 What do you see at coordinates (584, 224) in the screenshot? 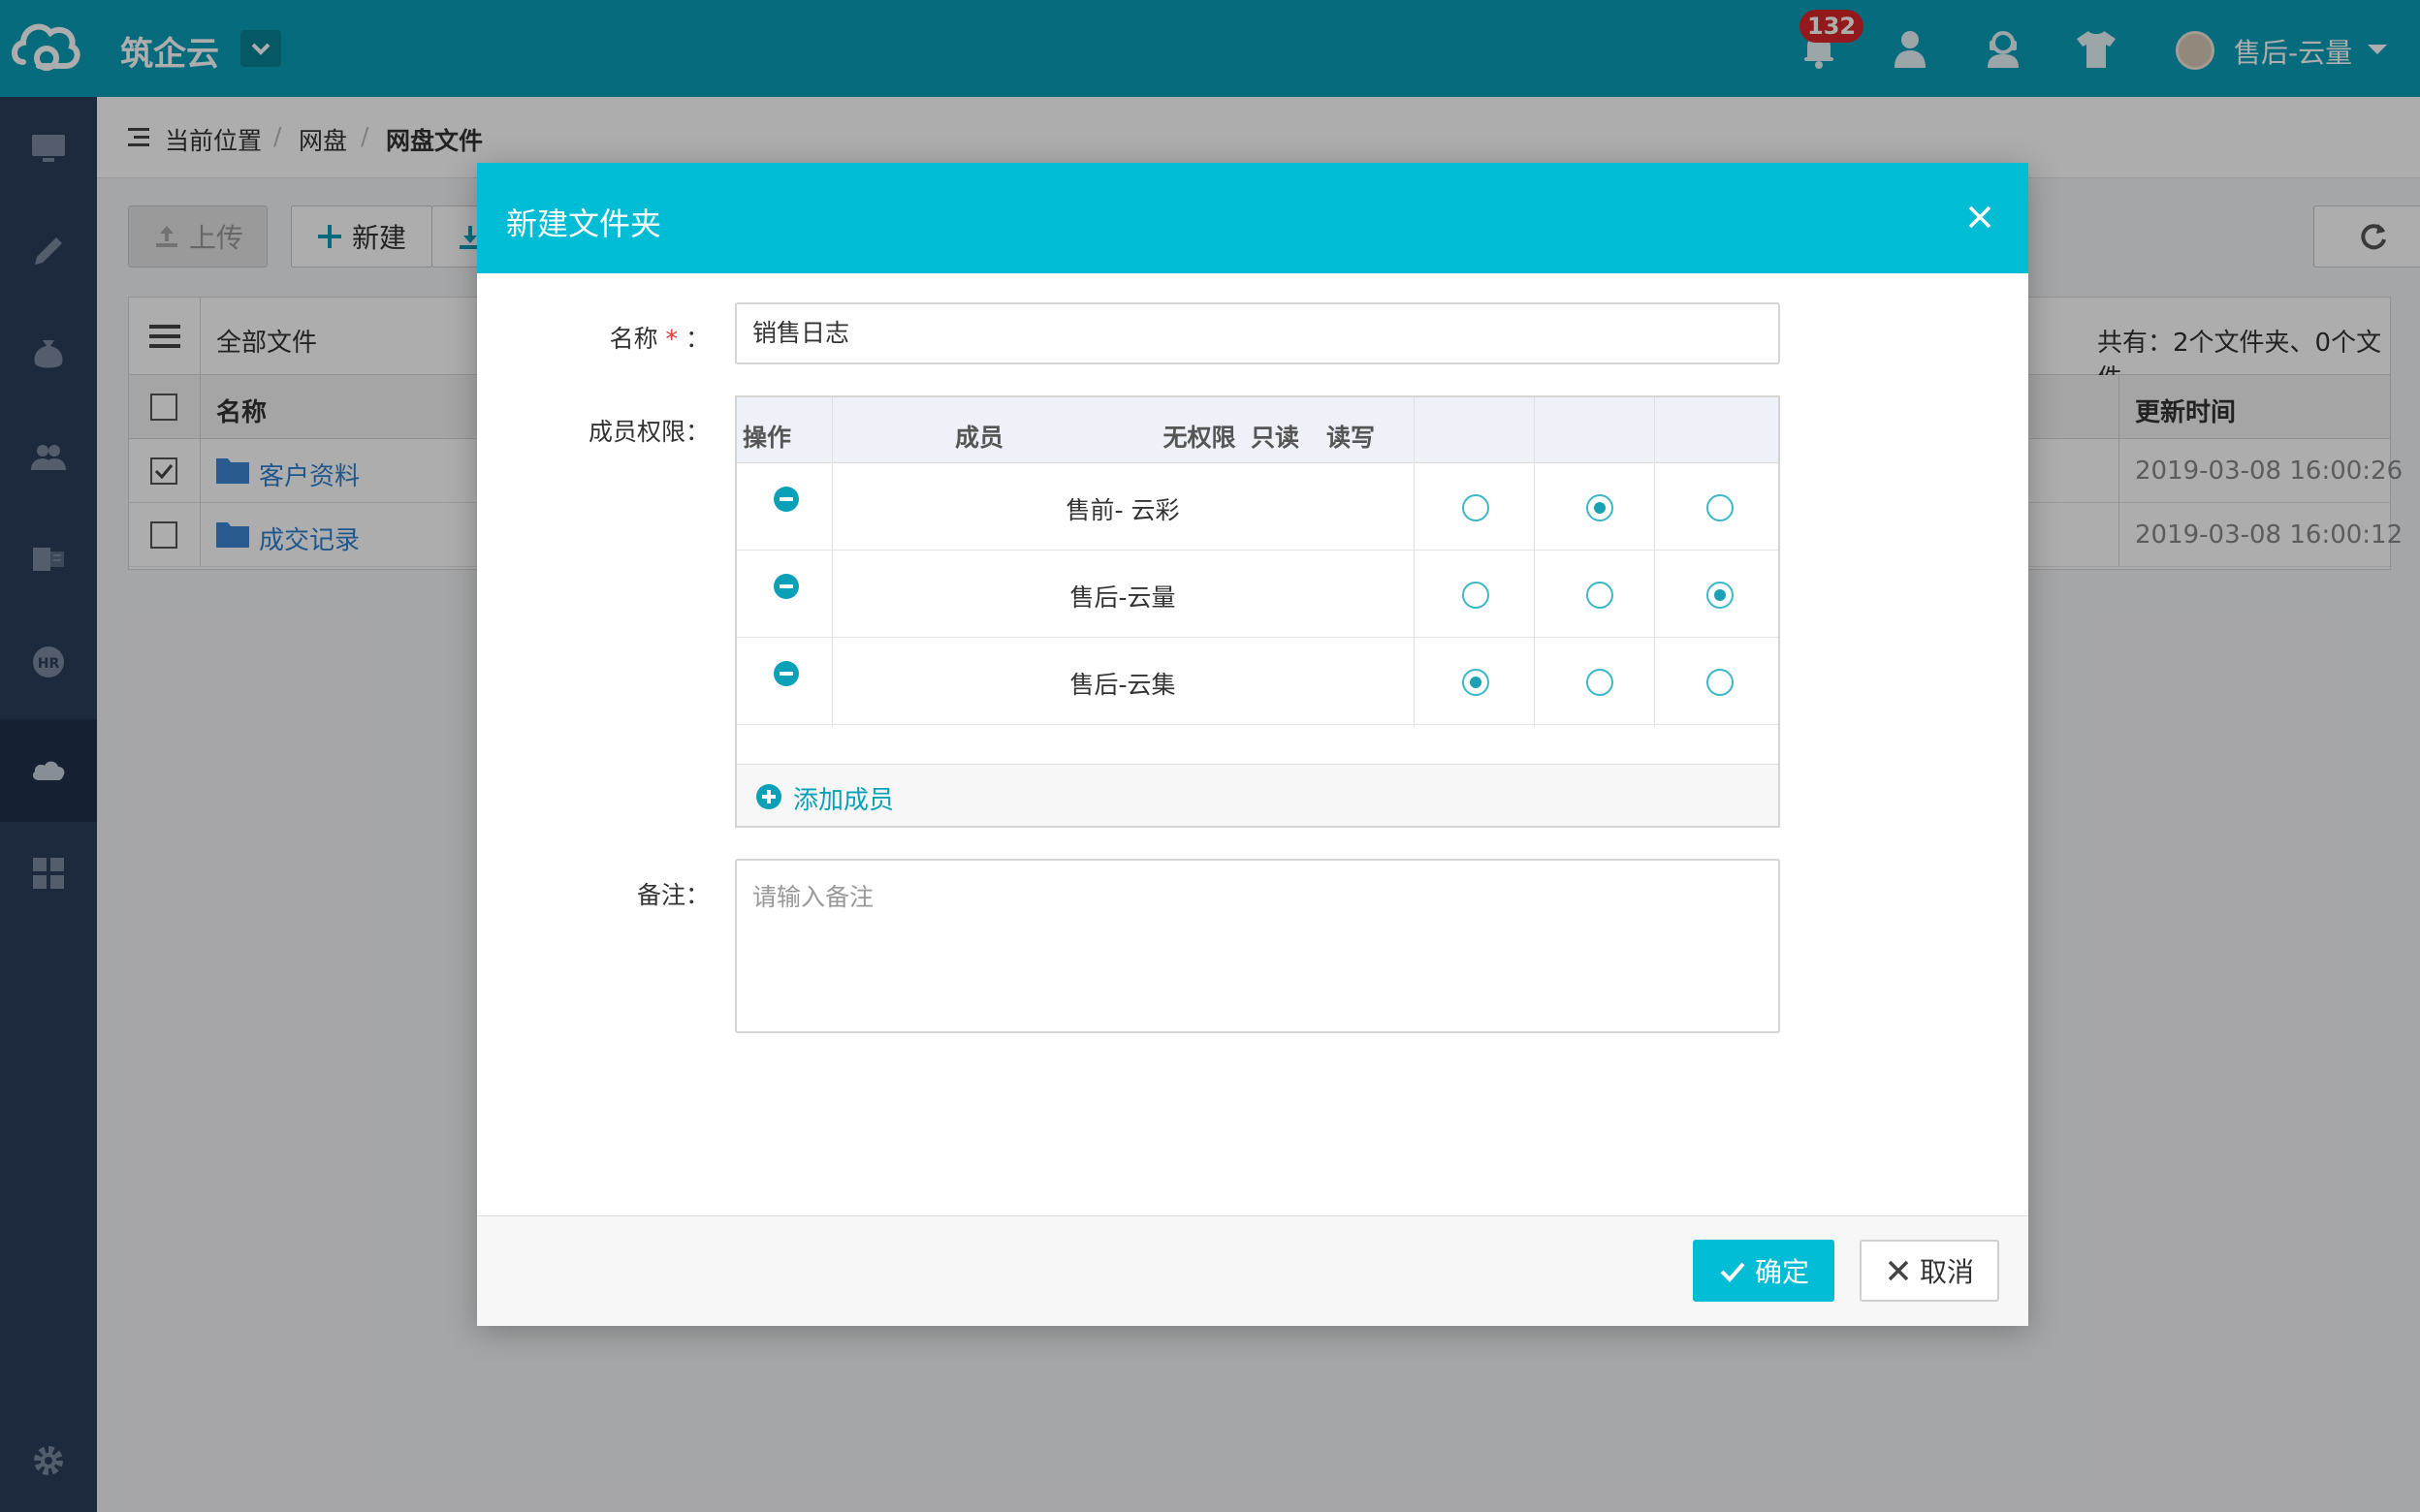
I see `dialog-title: 新建文件夹` at bounding box center [584, 224].